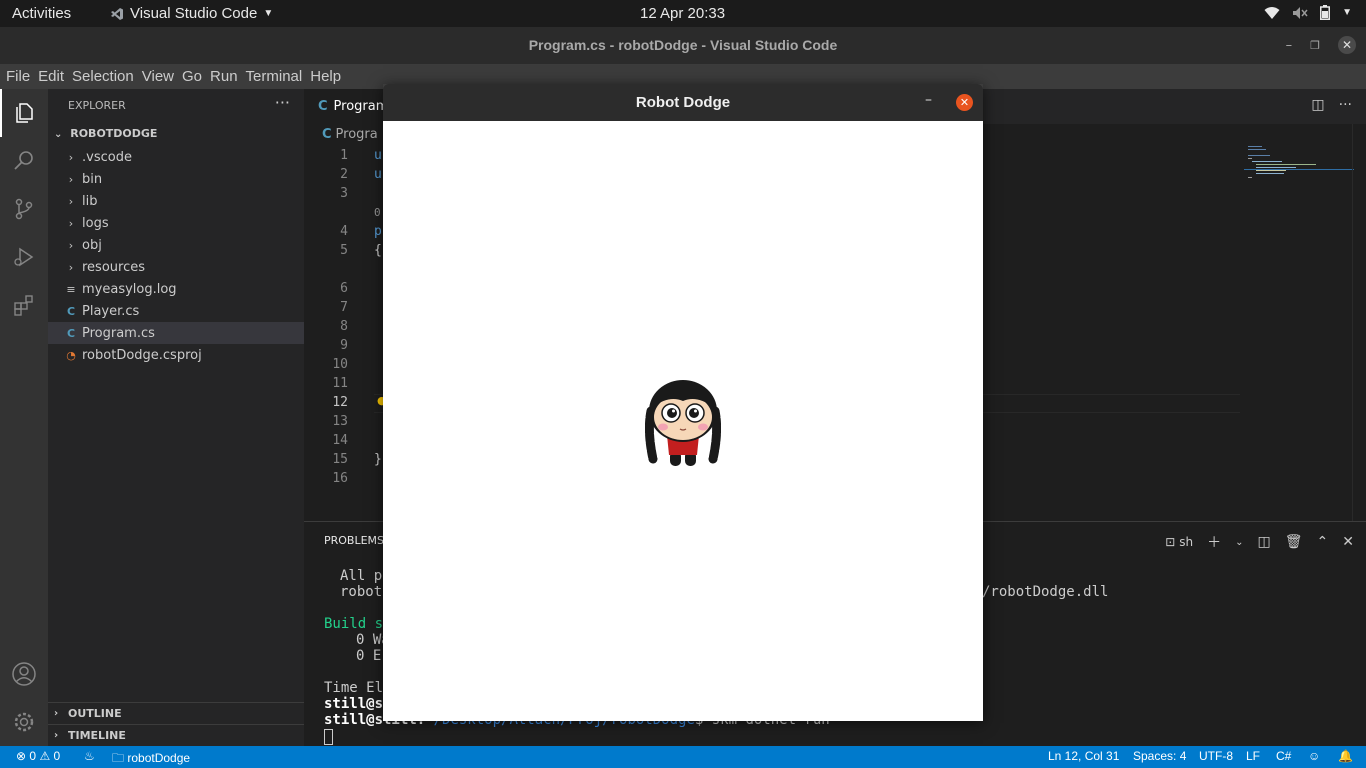  Describe the element at coordinates (114, 267) in the screenshot. I see `tree-item-label: resources` at that location.